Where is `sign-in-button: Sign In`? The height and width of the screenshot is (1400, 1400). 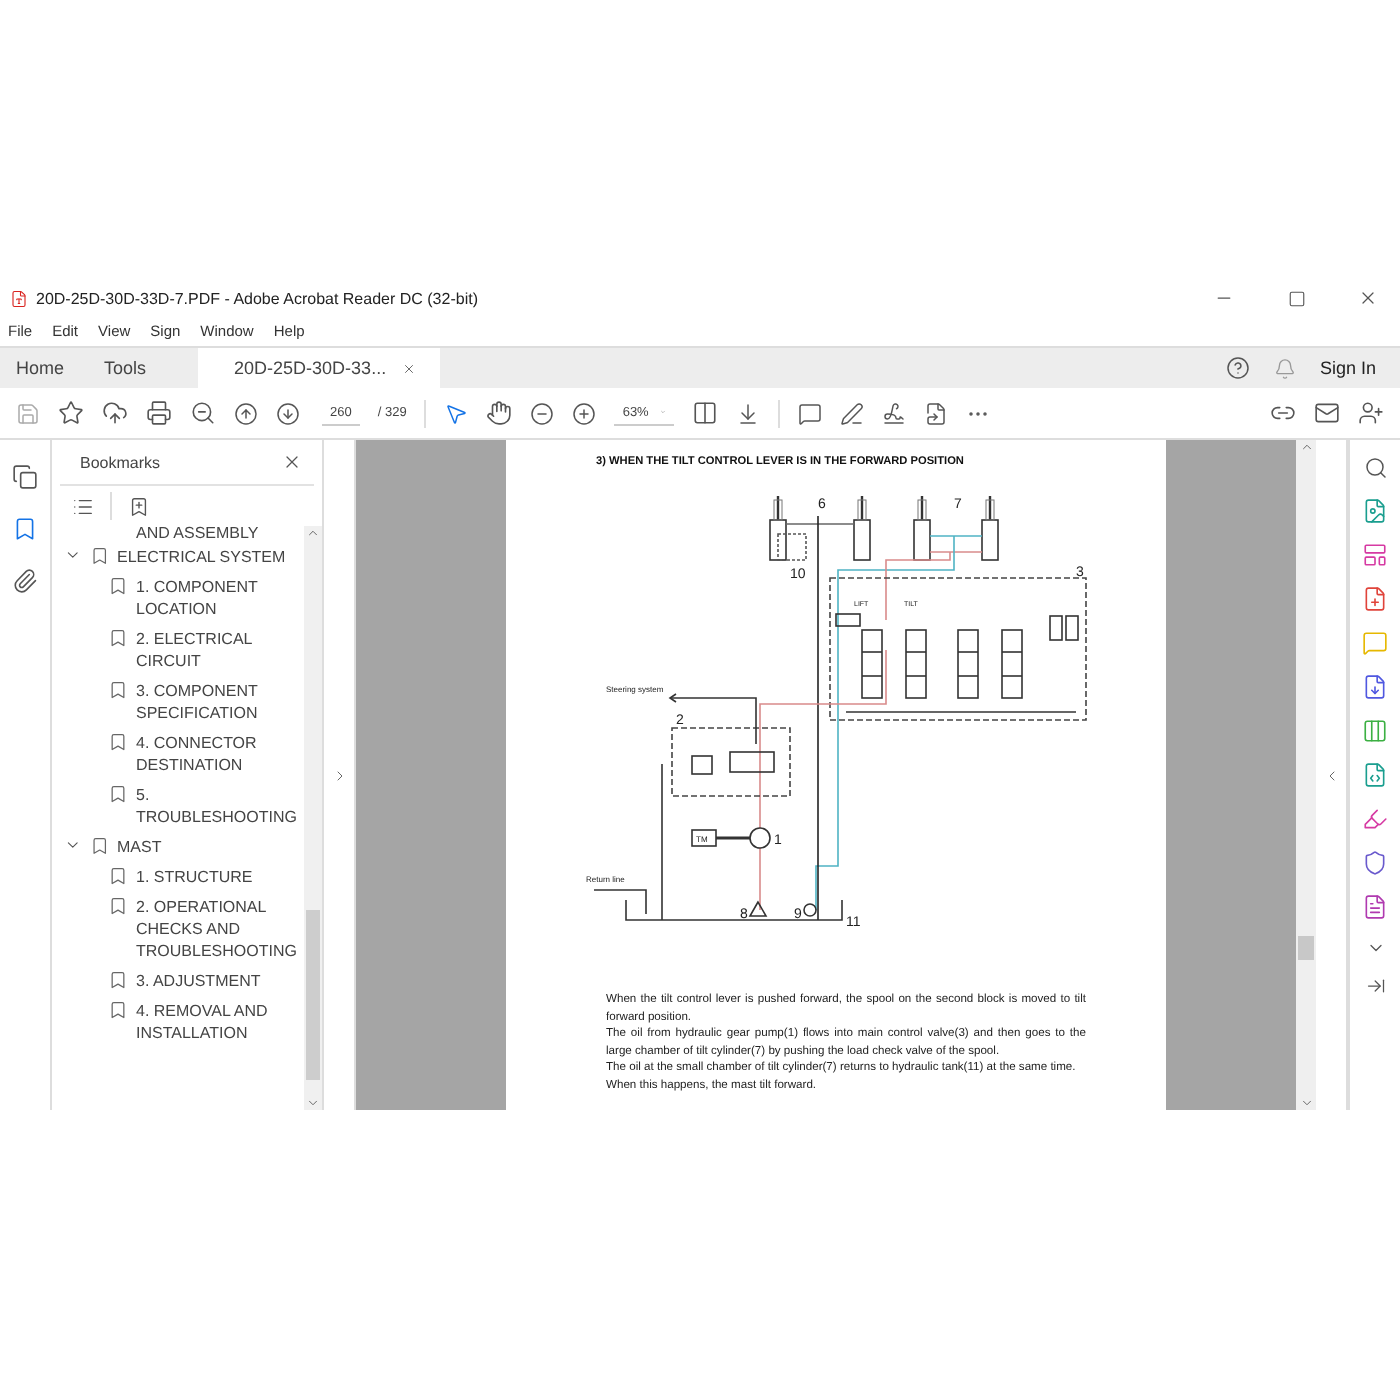 sign-in-button: Sign In is located at coordinates (1347, 368).